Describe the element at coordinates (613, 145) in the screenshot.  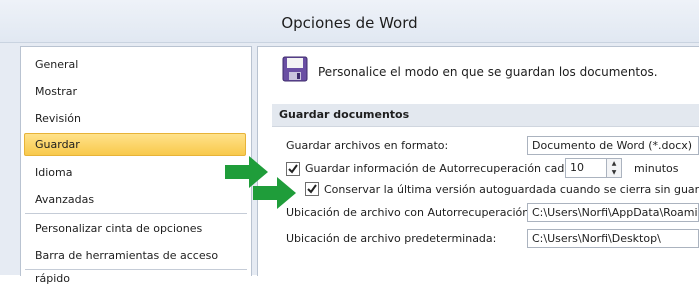
I see `format-dropdown: Documento de Word (*.docx)` at that location.